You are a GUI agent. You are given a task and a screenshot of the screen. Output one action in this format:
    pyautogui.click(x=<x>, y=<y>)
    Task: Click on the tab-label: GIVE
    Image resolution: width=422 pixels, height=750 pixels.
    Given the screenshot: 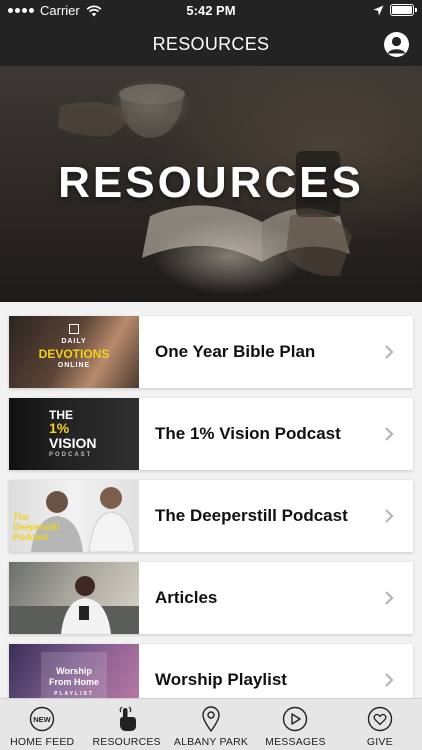 What is the action you would take?
    pyautogui.click(x=379, y=742)
    